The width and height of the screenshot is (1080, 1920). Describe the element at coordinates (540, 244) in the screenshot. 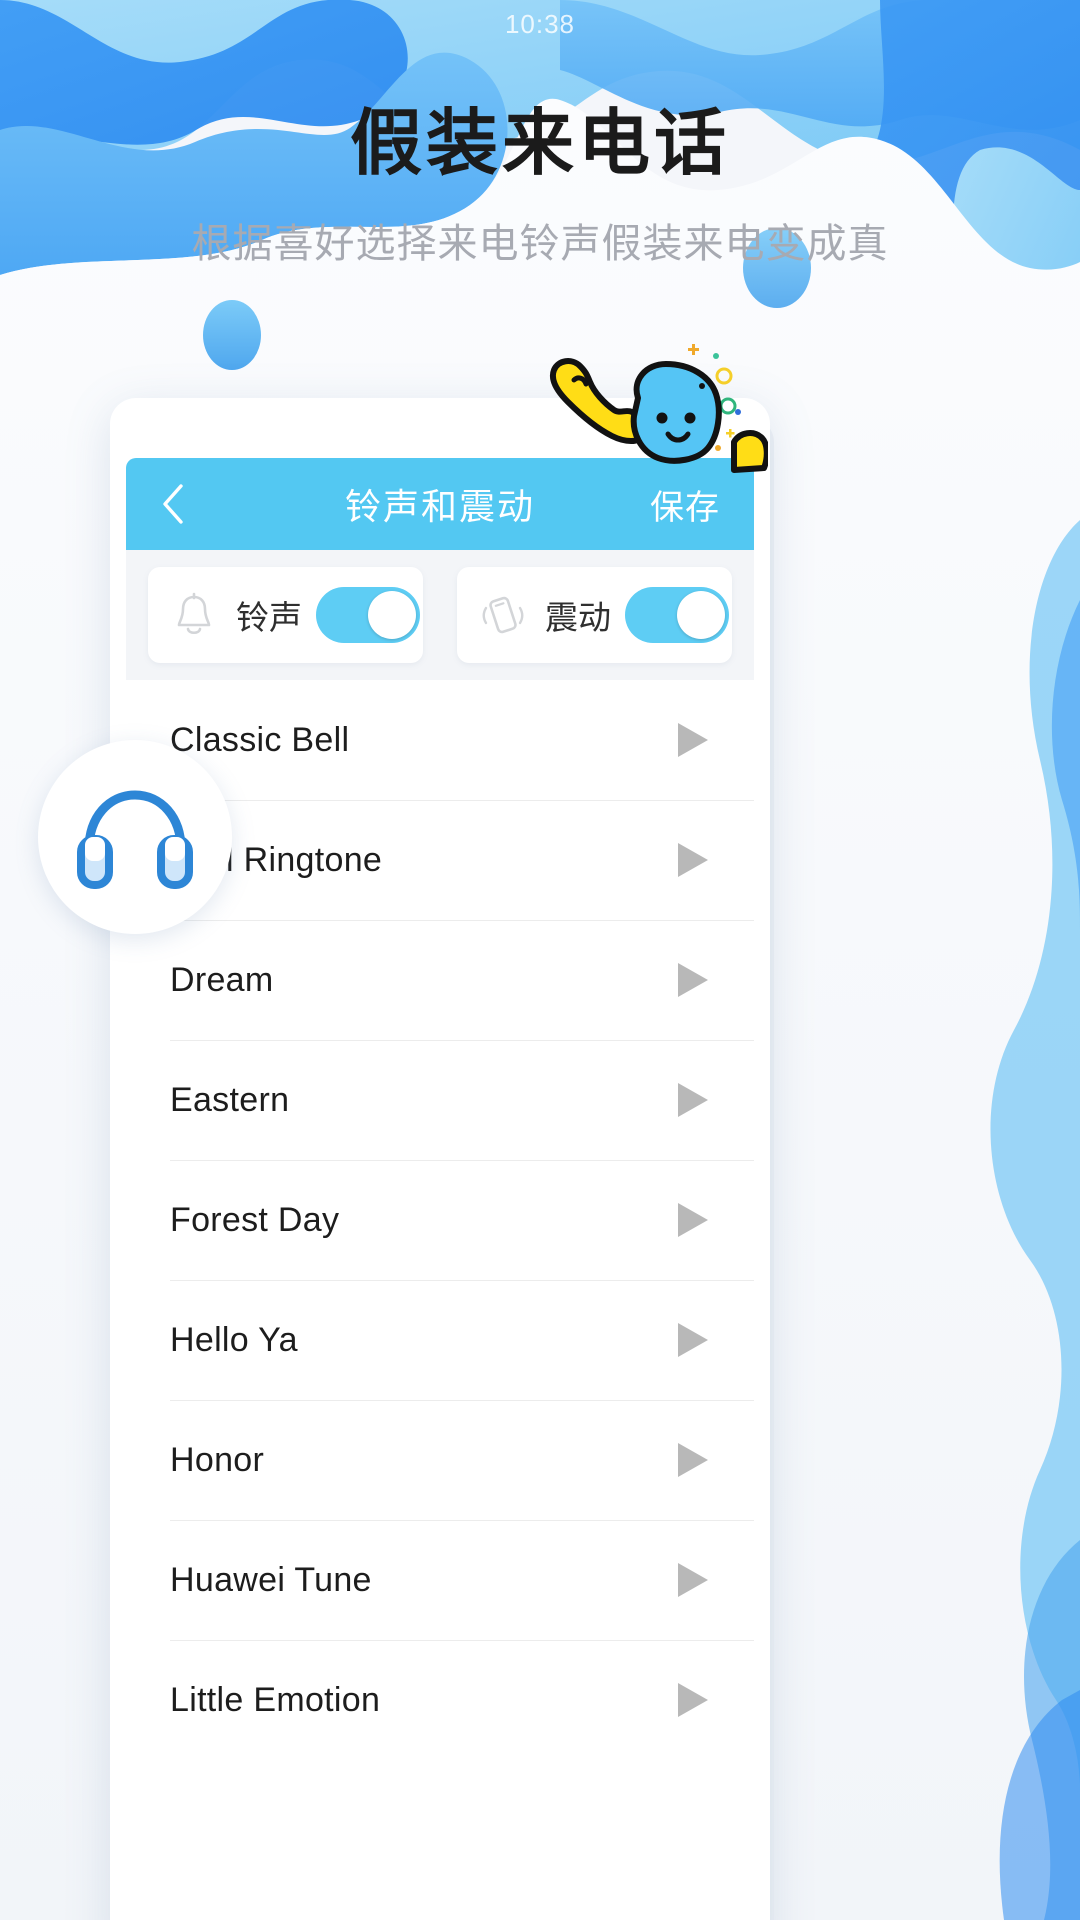

I see `page-subtitle: 根据喜好选择来电铃声假装来电变成真` at that location.